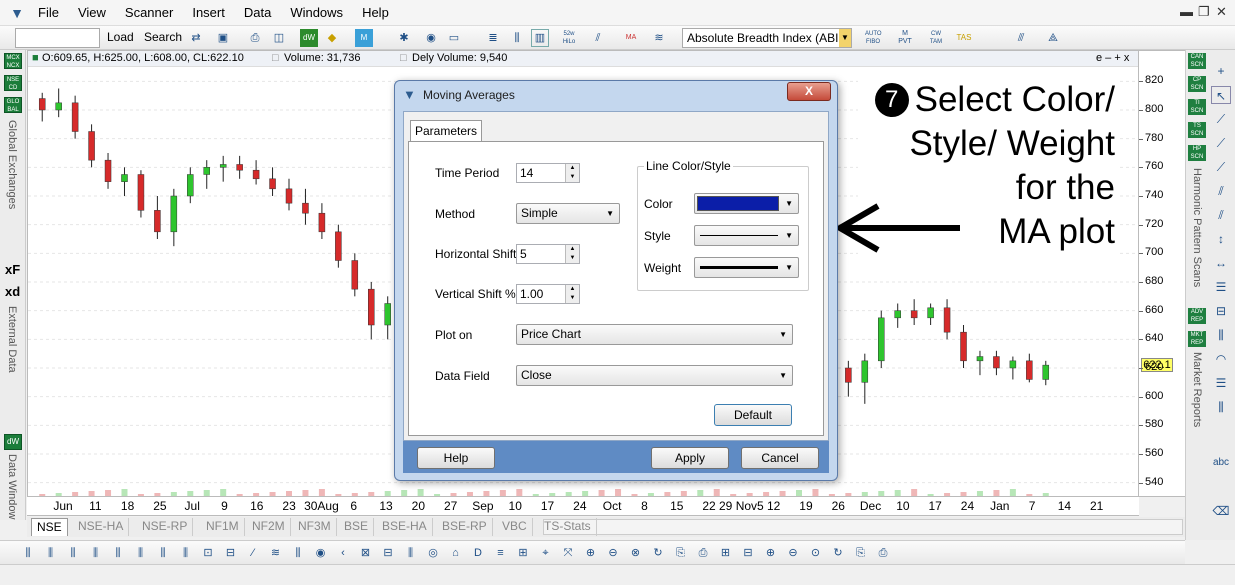 The width and height of the screenshot is (1235, 585). Describe the element at coordinates (1053, 38) in the screenshot. I see `pattern-icon: ⟁` at that location.